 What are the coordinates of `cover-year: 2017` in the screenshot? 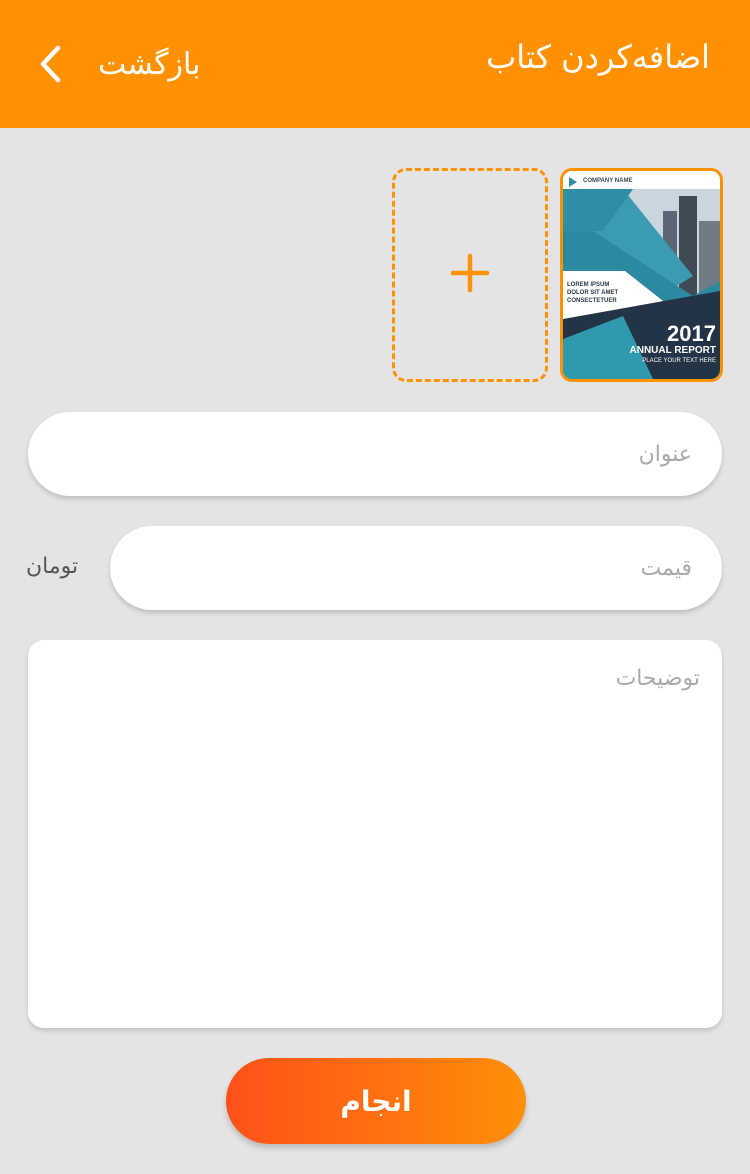 It's located at (691, 333).